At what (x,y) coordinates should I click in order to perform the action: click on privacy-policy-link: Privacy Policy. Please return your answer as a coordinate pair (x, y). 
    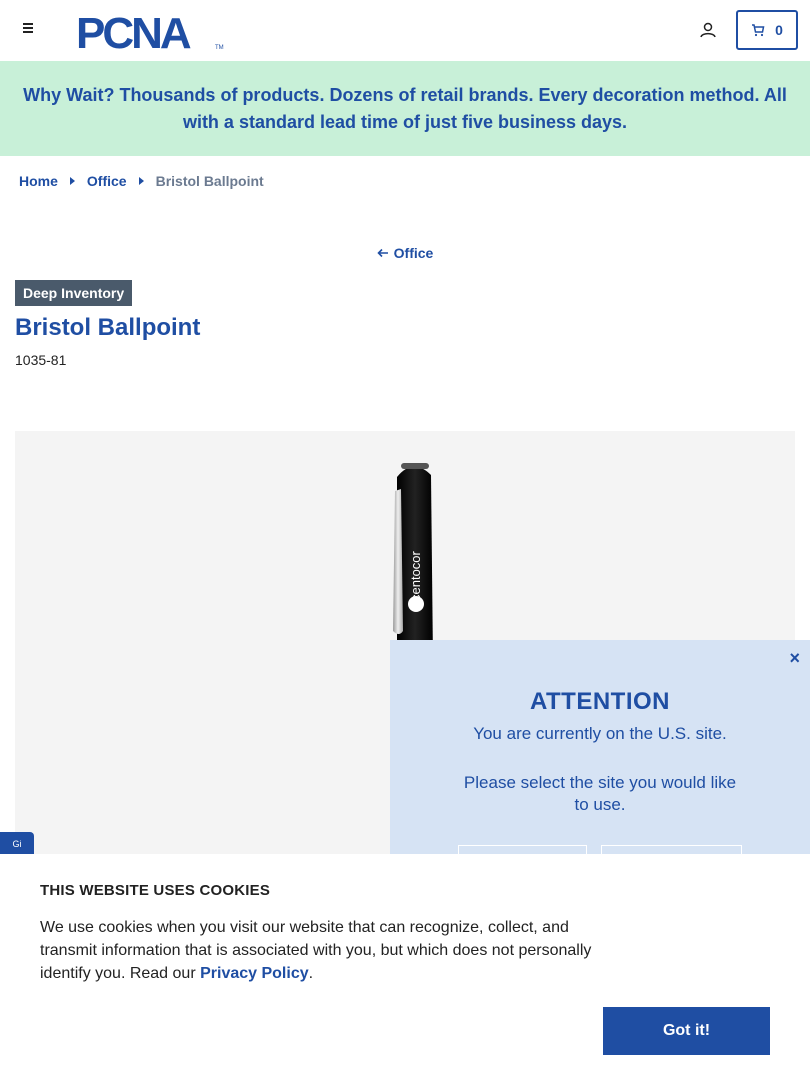
    Looking at the image, I should click on (254, 973).